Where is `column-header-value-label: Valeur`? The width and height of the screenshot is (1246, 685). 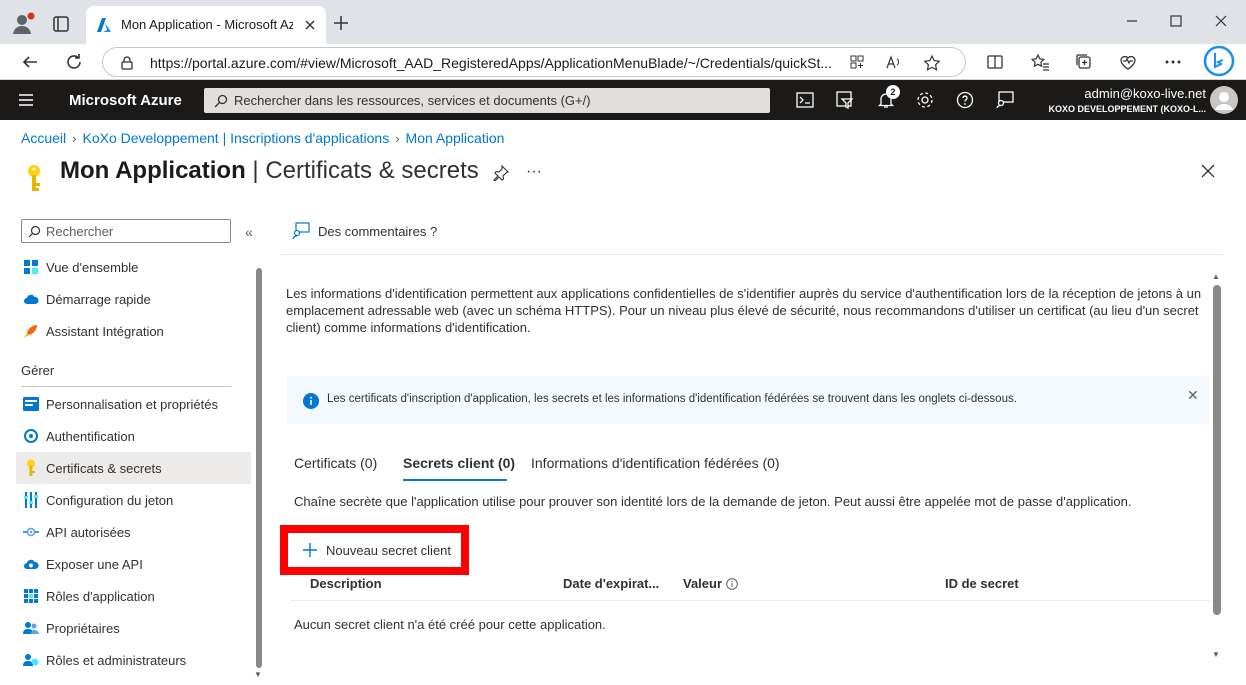 column-header-value-label: Valeur is located at coordinates (703, 583).